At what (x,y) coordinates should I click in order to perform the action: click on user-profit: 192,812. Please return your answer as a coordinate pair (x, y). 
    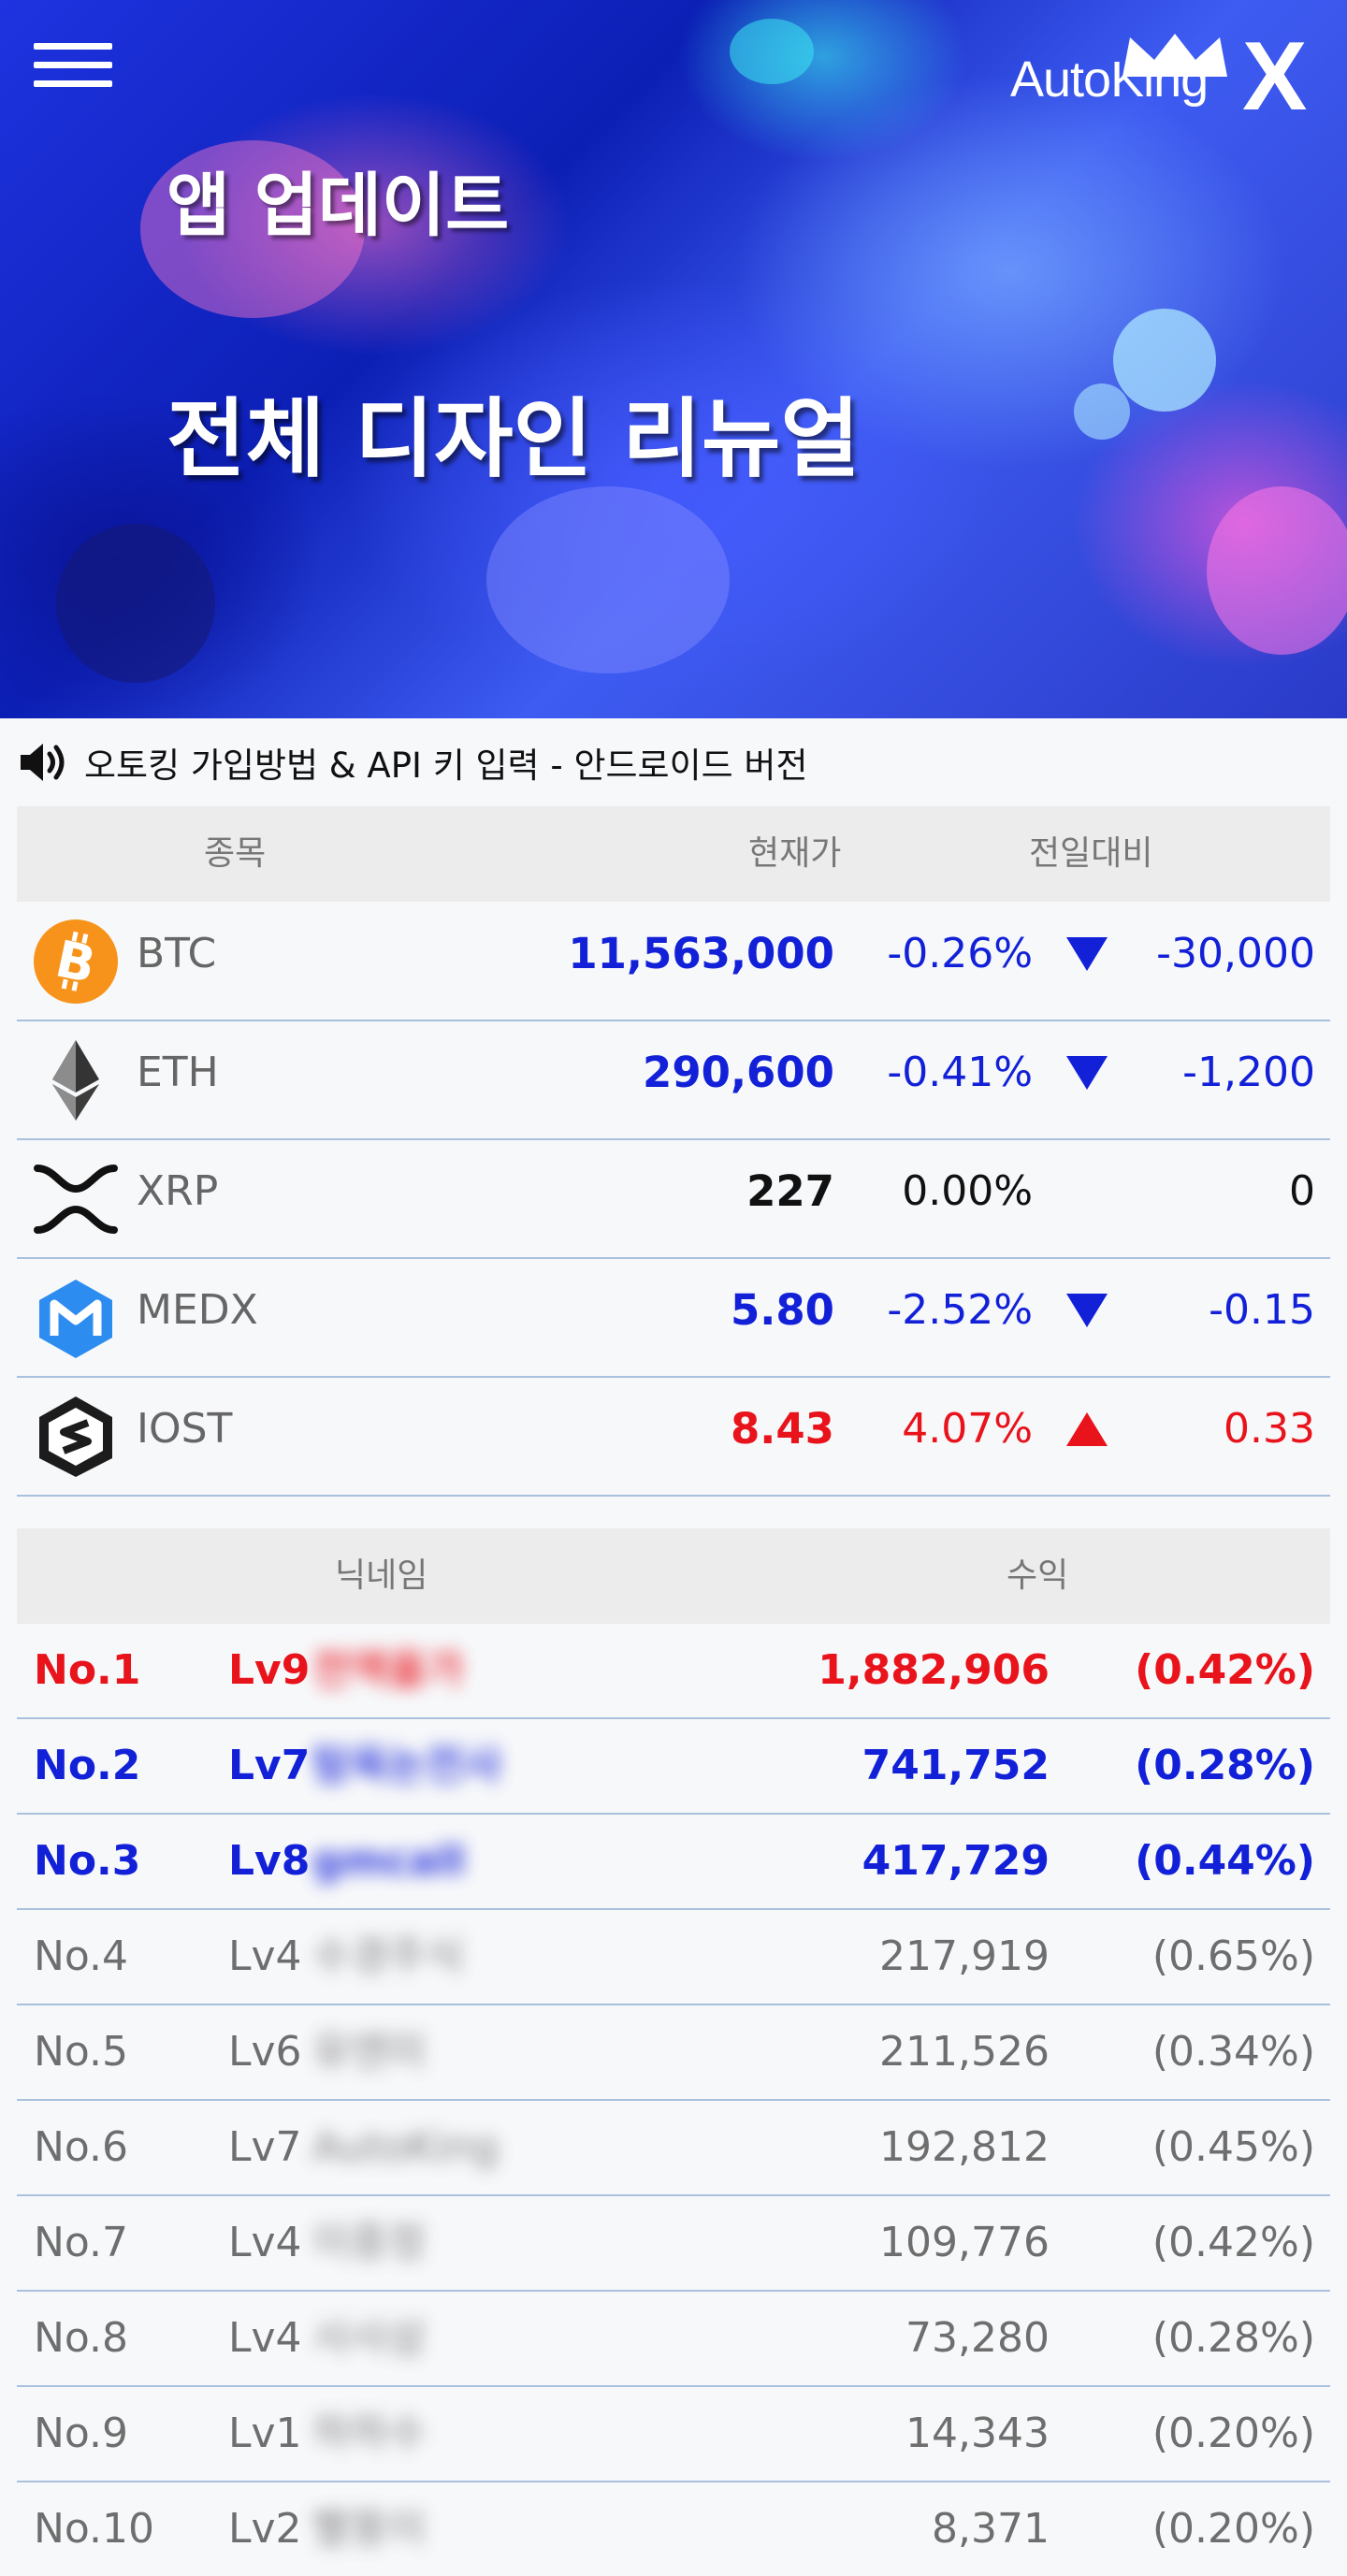
    Looking at the image, I should click on (964, 2147).